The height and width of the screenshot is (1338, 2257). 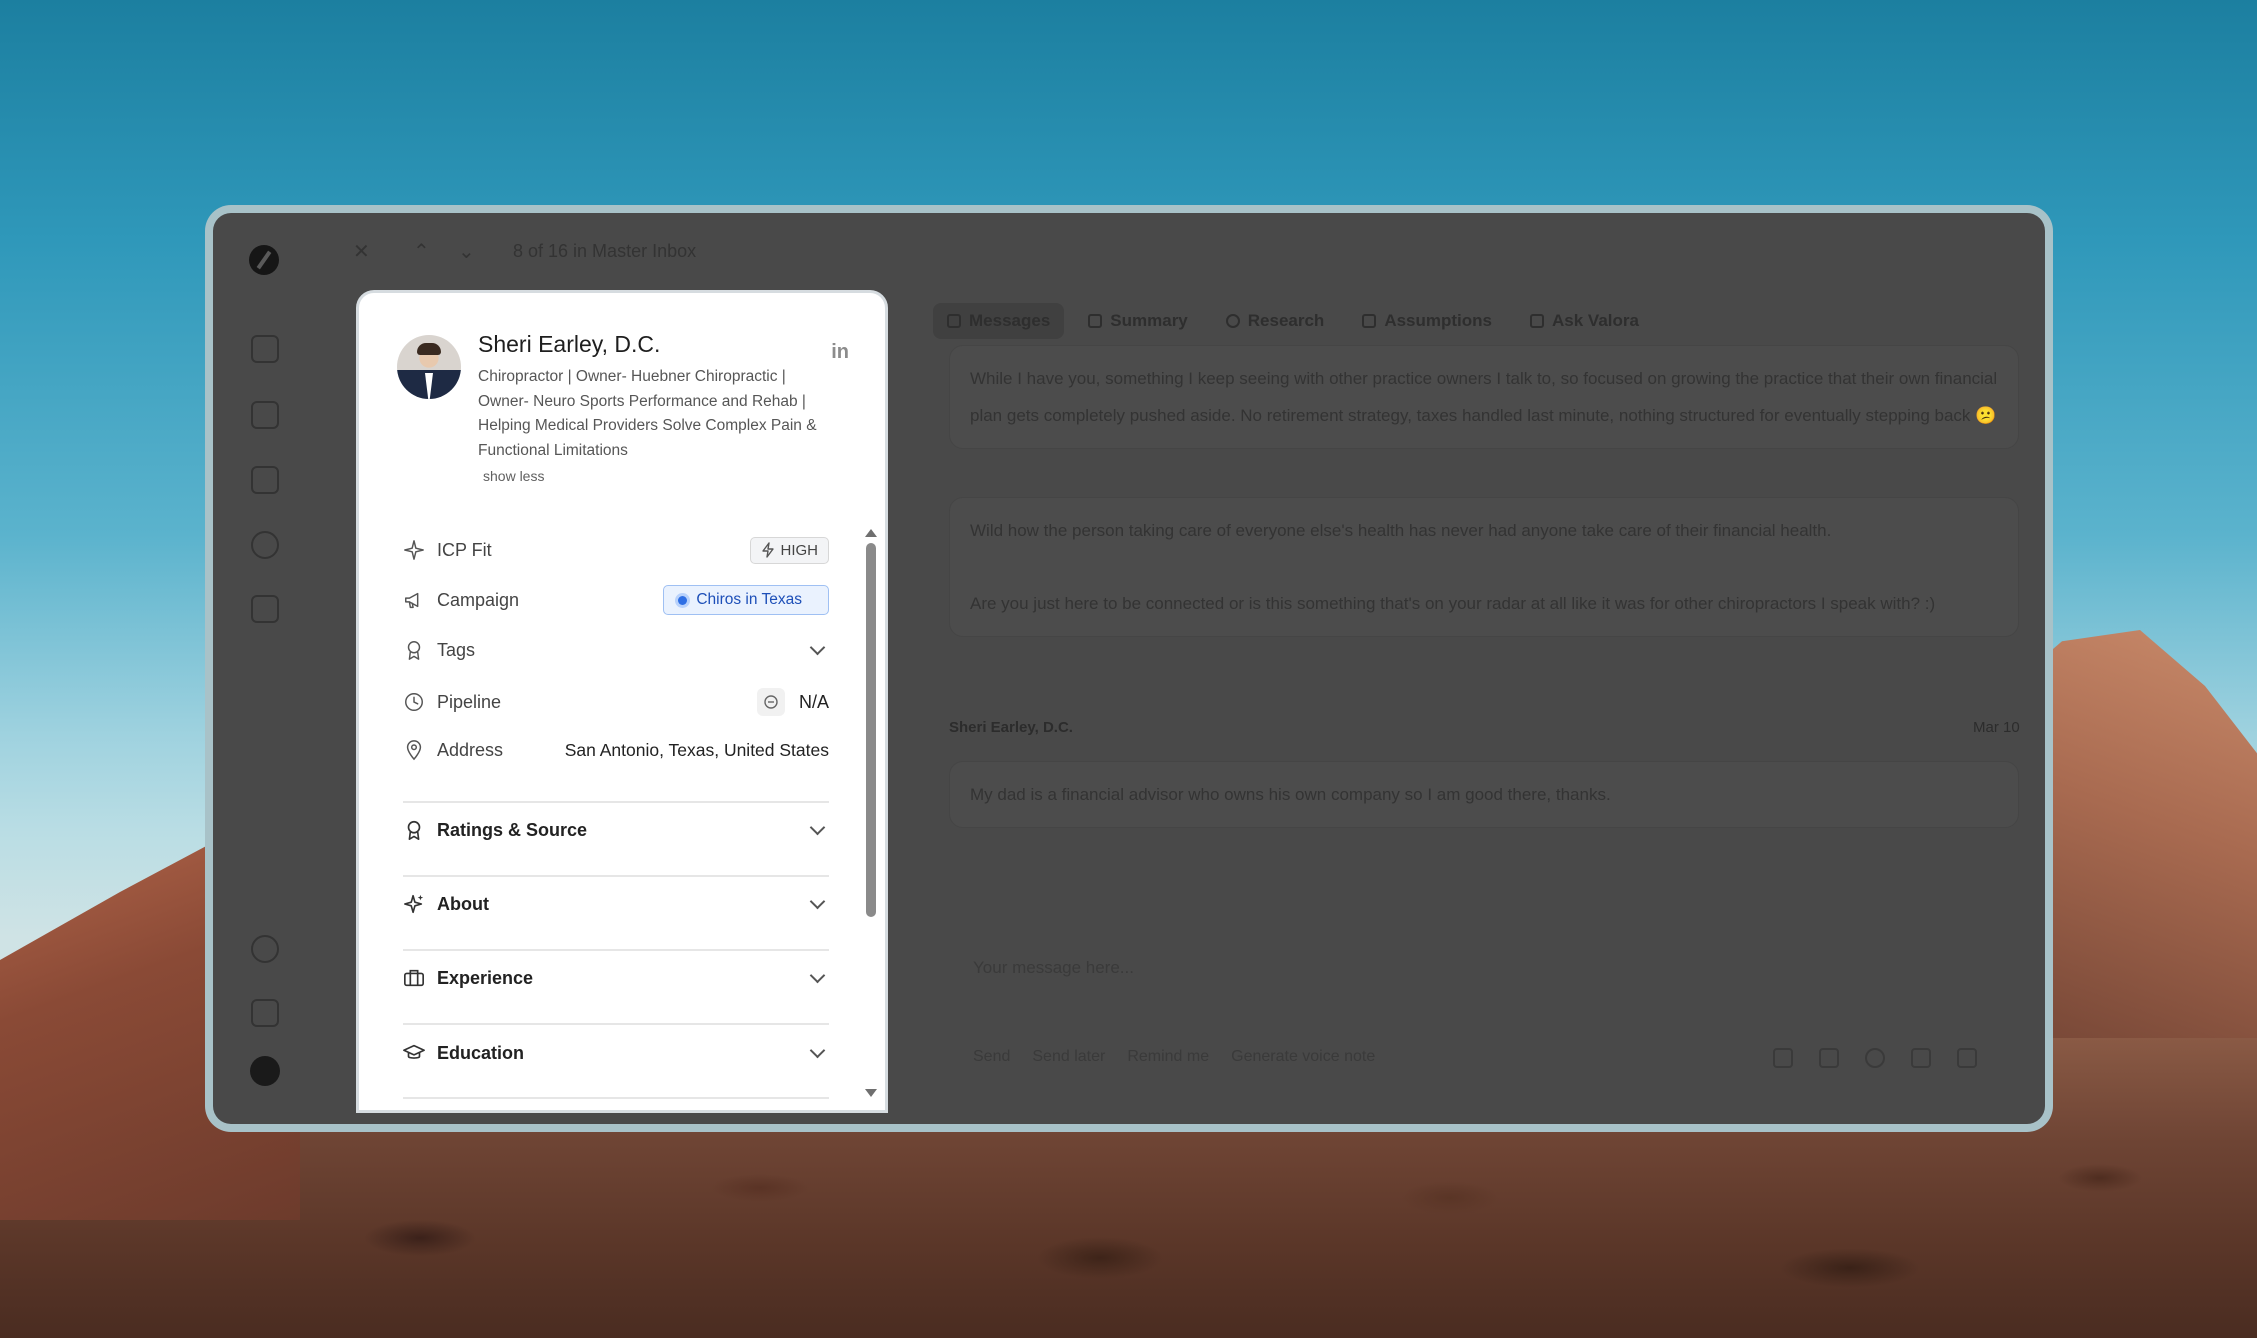 What do you see at coordinates (871, 533) in the screenshot?
I see `scroll-up-arrow-icon` at bounding box center [871, 533].